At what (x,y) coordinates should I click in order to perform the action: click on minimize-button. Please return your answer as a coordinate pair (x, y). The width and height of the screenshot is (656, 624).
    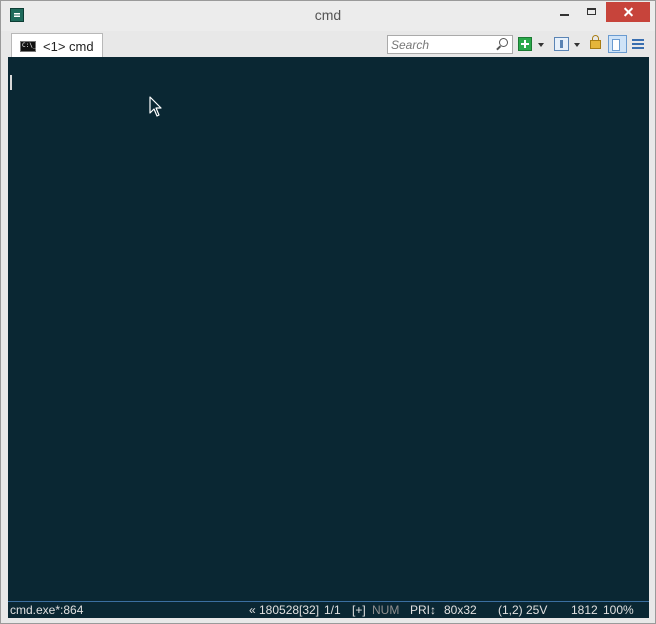
    Looking at the image, I should click on (564, 12).